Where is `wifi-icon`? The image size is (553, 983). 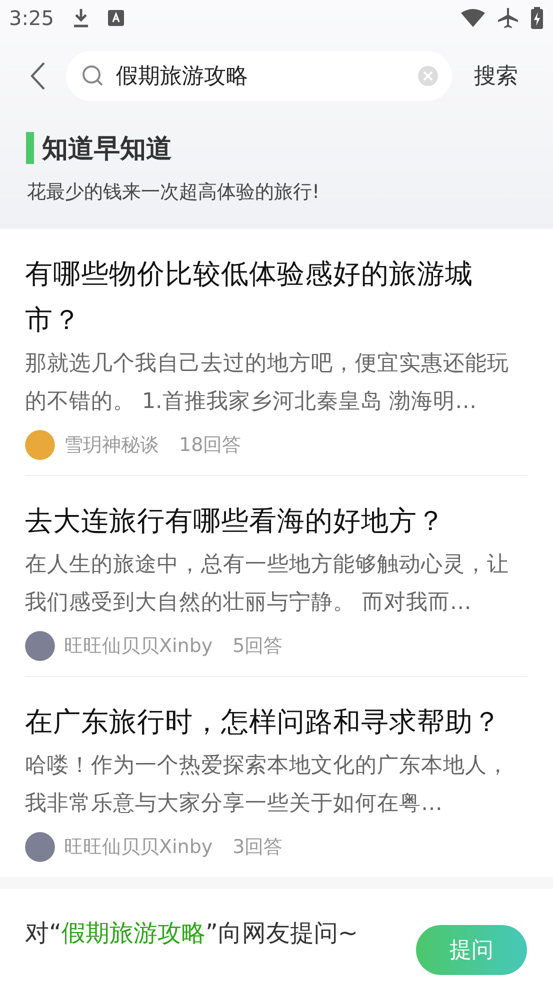 wifi-icon is located at coordinates (473, 18).